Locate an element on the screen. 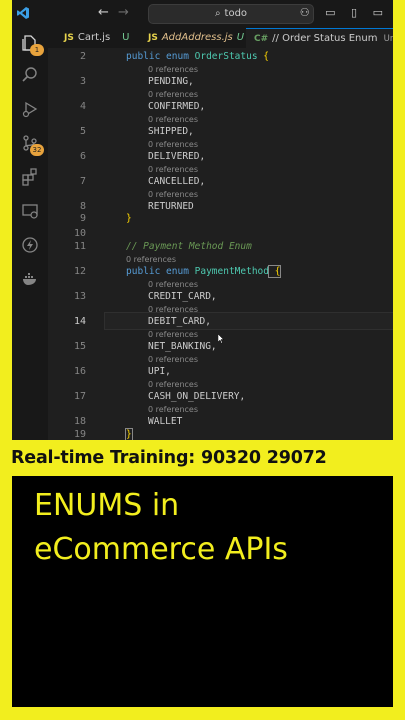  tab-label: // Order Status Enum is located at coordinates (325, 38).